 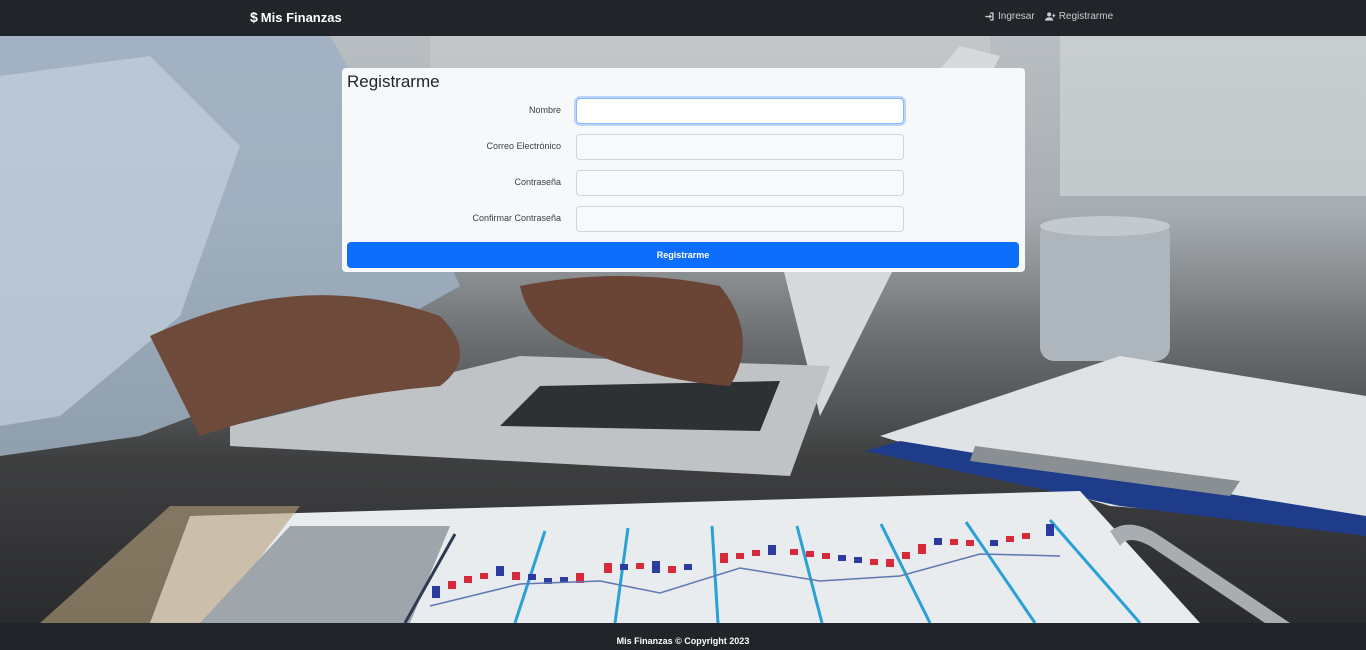 I want to click on form-row-confirmar: Confirmar Contraseña, so click(x=683, y=219).